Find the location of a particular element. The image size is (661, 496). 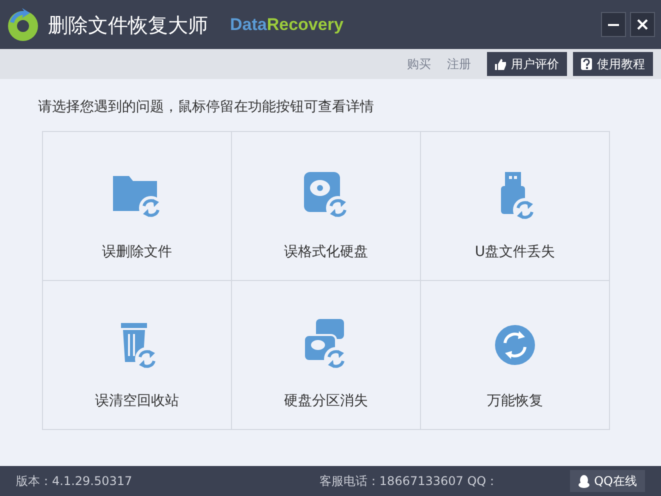

minimize-button is located at coordinates (613, 24).